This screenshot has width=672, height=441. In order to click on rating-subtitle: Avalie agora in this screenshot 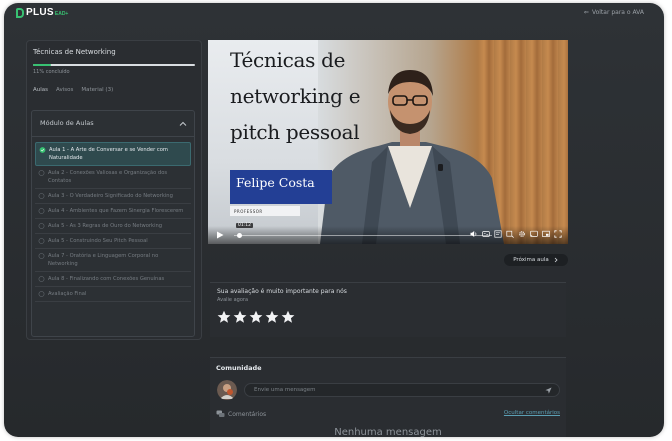, I will do `click(233, 300)`.